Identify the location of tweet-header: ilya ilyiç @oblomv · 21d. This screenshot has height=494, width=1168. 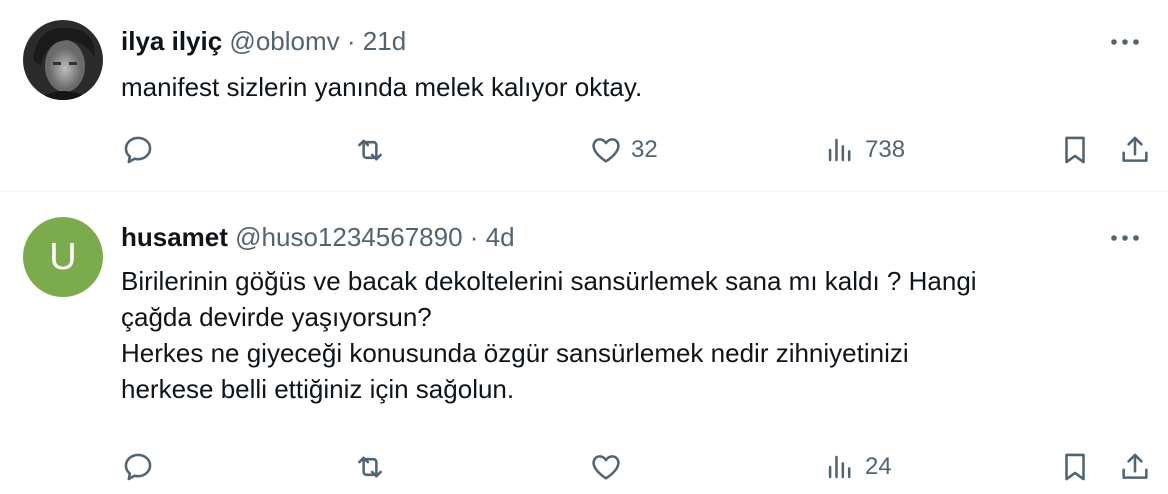
(263, 41).